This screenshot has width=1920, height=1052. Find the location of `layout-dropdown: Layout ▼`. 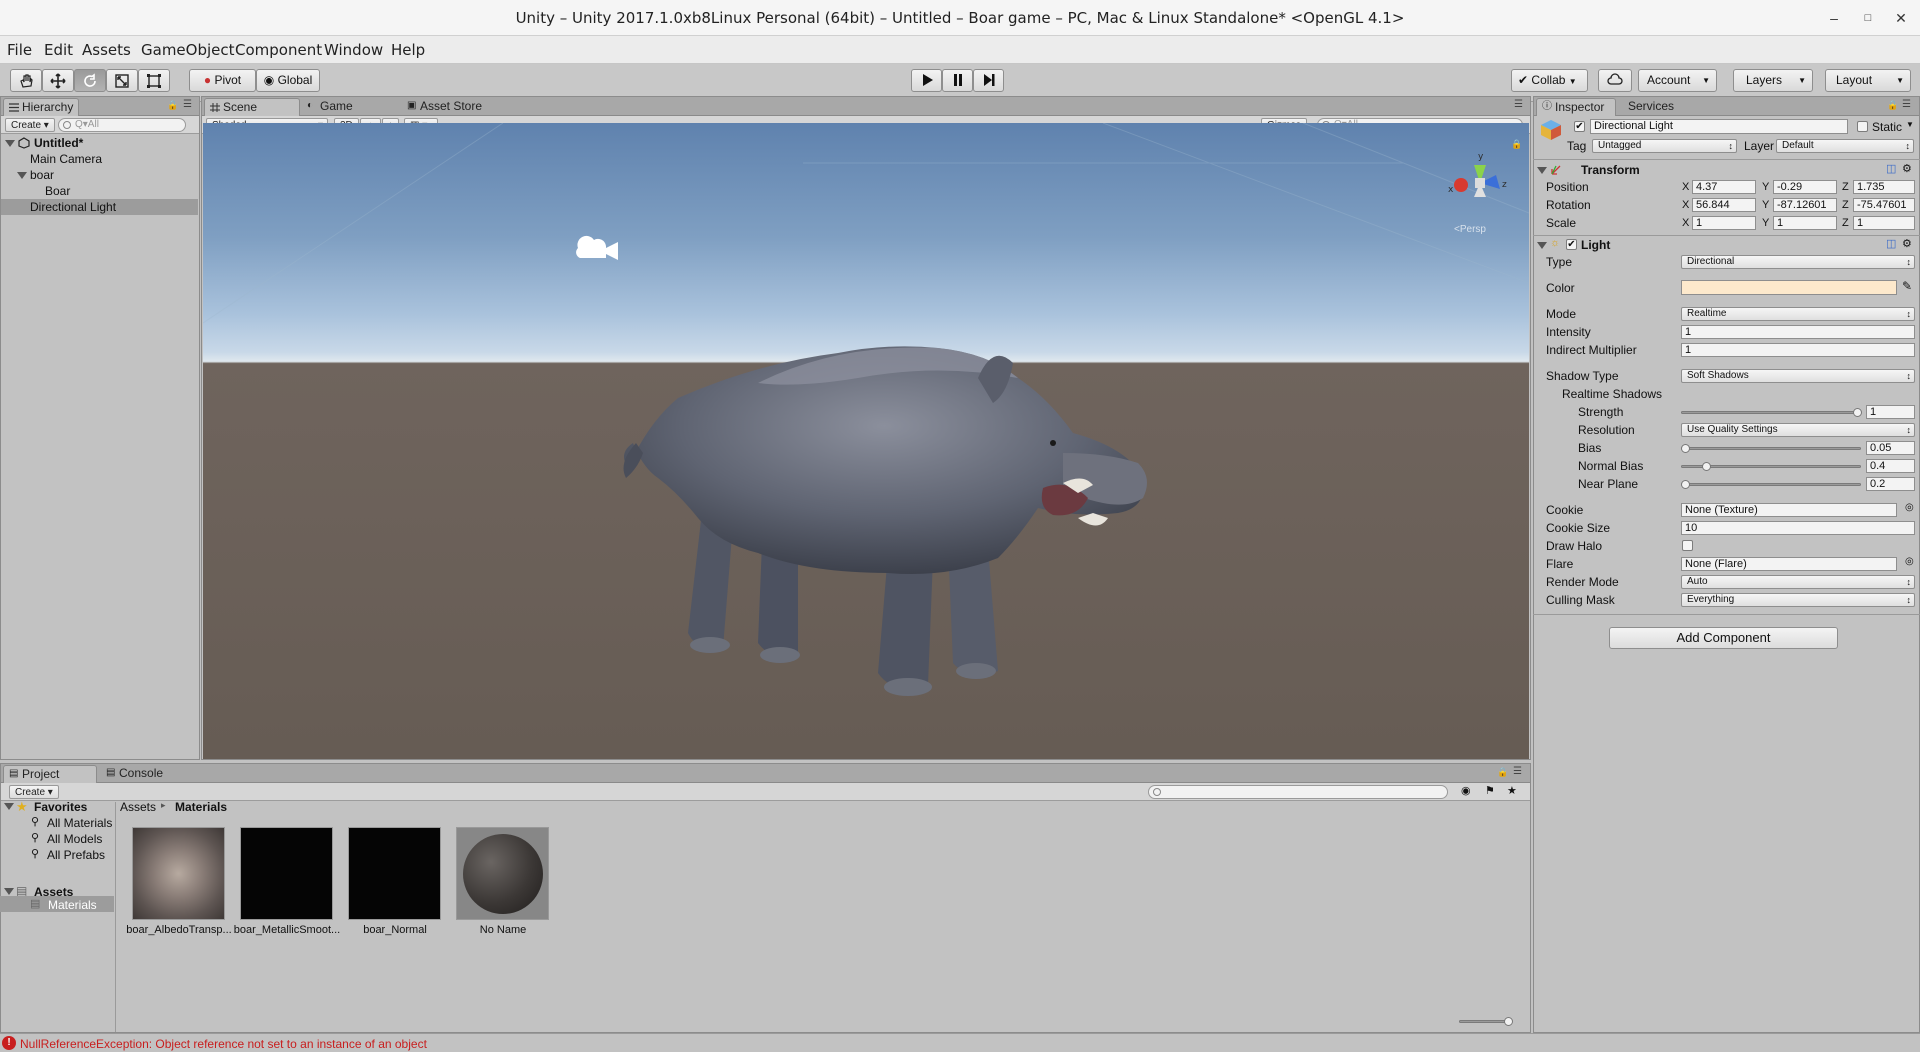

layout-dropdown: Layout ▼ is located at coordinates (1868, 80).